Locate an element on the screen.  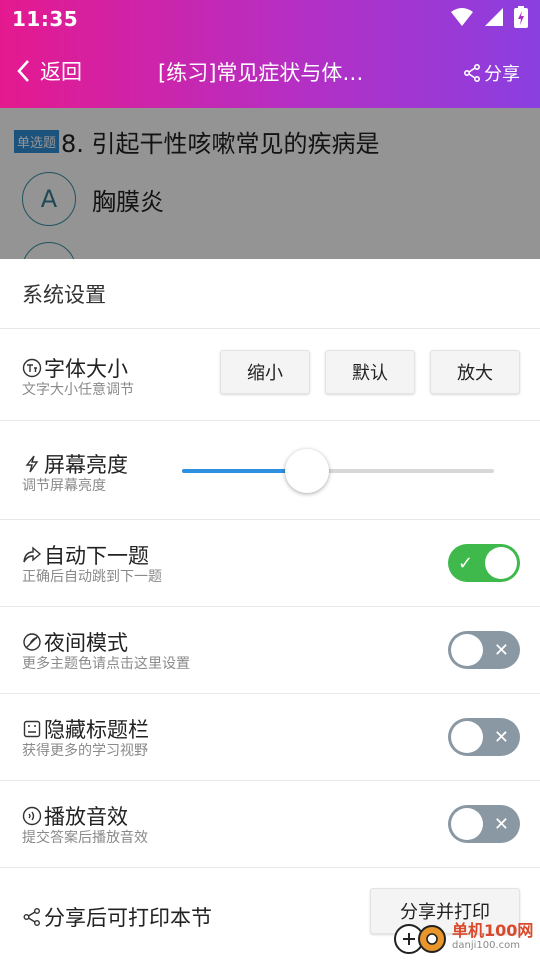
watermark-text: 单机100网 danji100.com is located at coordinates (492, 937).